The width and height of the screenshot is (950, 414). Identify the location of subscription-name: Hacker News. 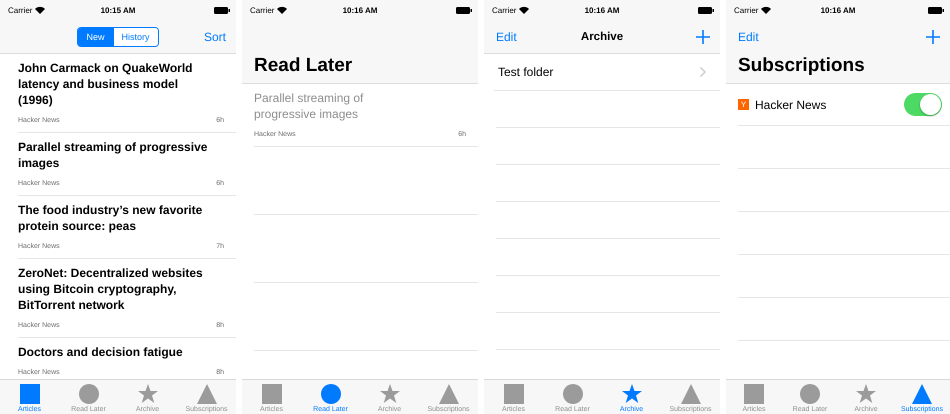
(790, 105).